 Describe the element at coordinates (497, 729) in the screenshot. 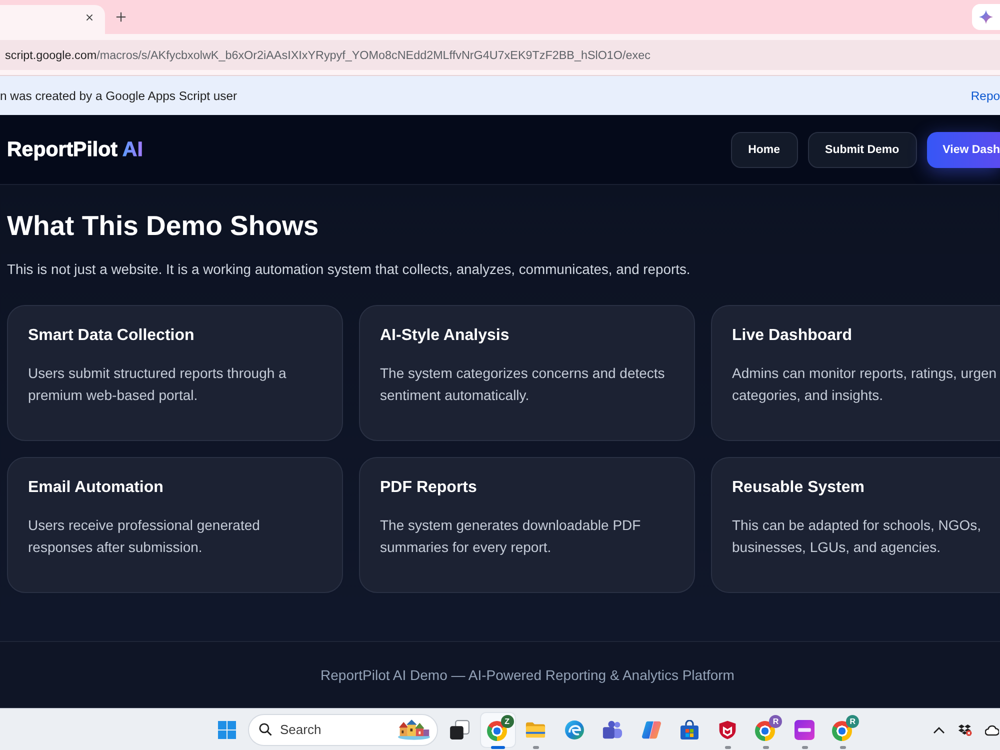

I see `taskbar-app-button: Z` at that location.